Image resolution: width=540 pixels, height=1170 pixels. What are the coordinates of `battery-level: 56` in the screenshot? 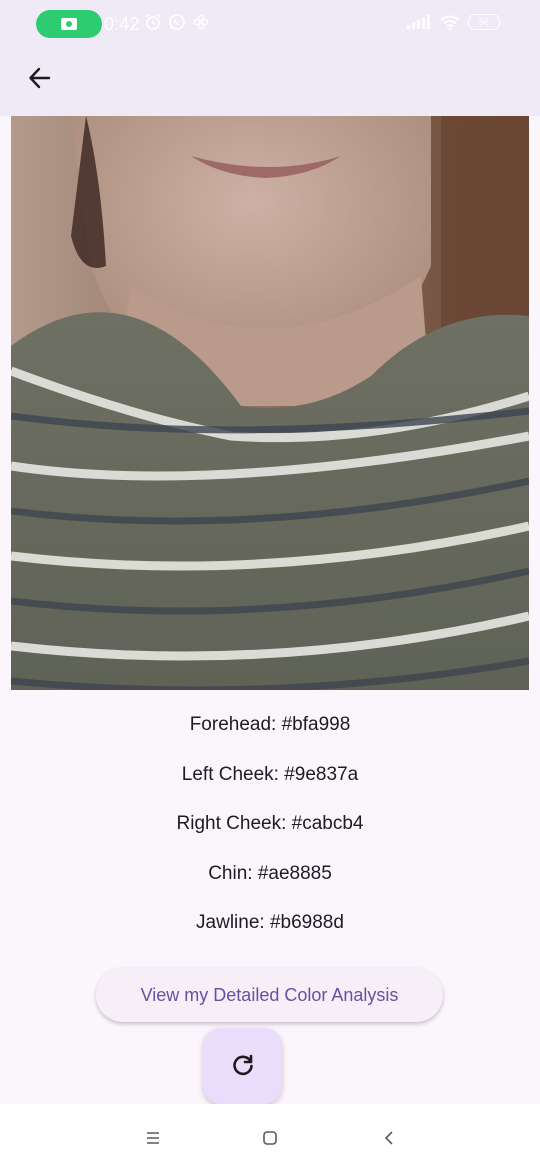 It's located at (483, 22).